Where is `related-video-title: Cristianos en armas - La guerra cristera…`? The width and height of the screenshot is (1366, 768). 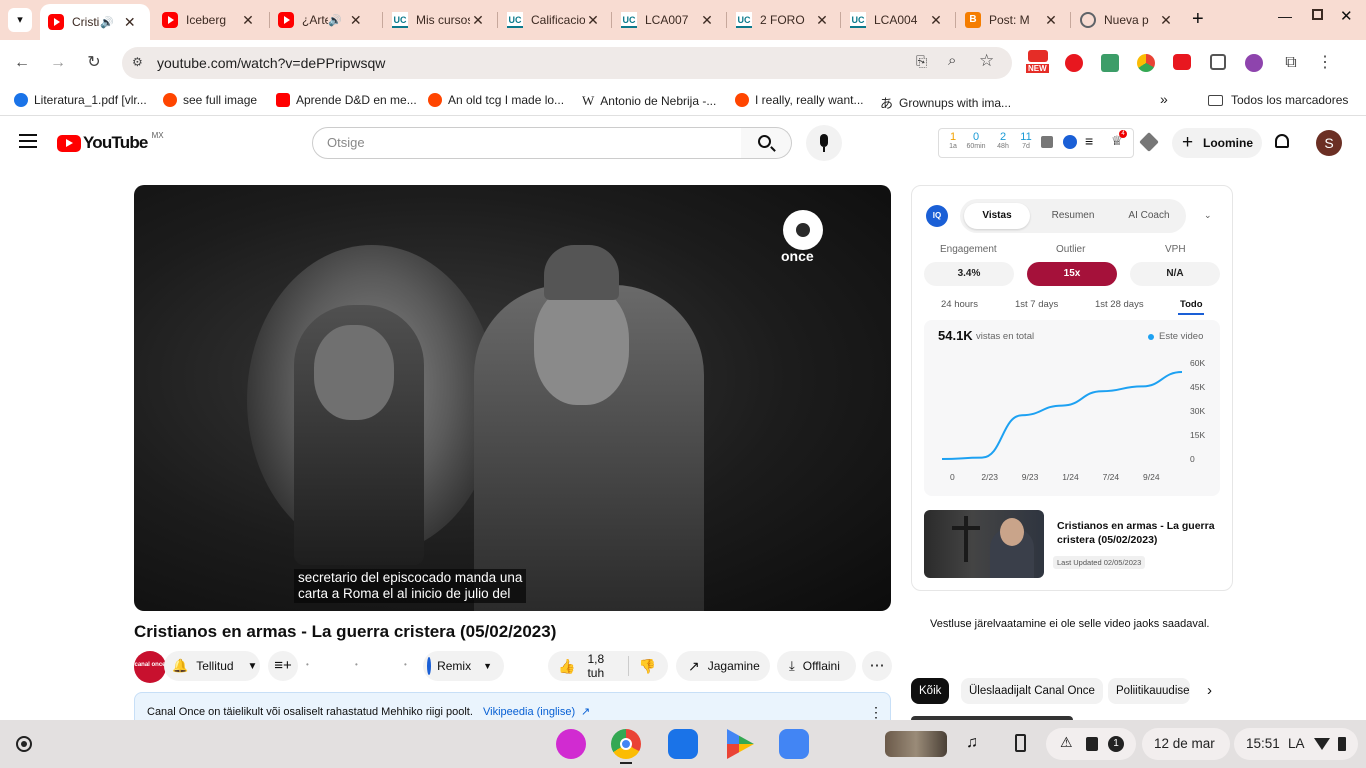 related-video-title: Cristianos en armas - La guerra cristera… is located at coordinates (1137, 533).